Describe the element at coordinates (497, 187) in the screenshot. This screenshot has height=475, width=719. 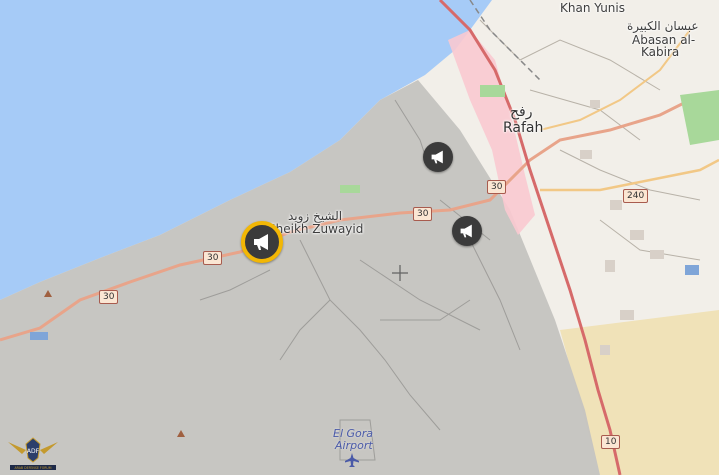
I see `road-shield-30-east: 30` at that location.